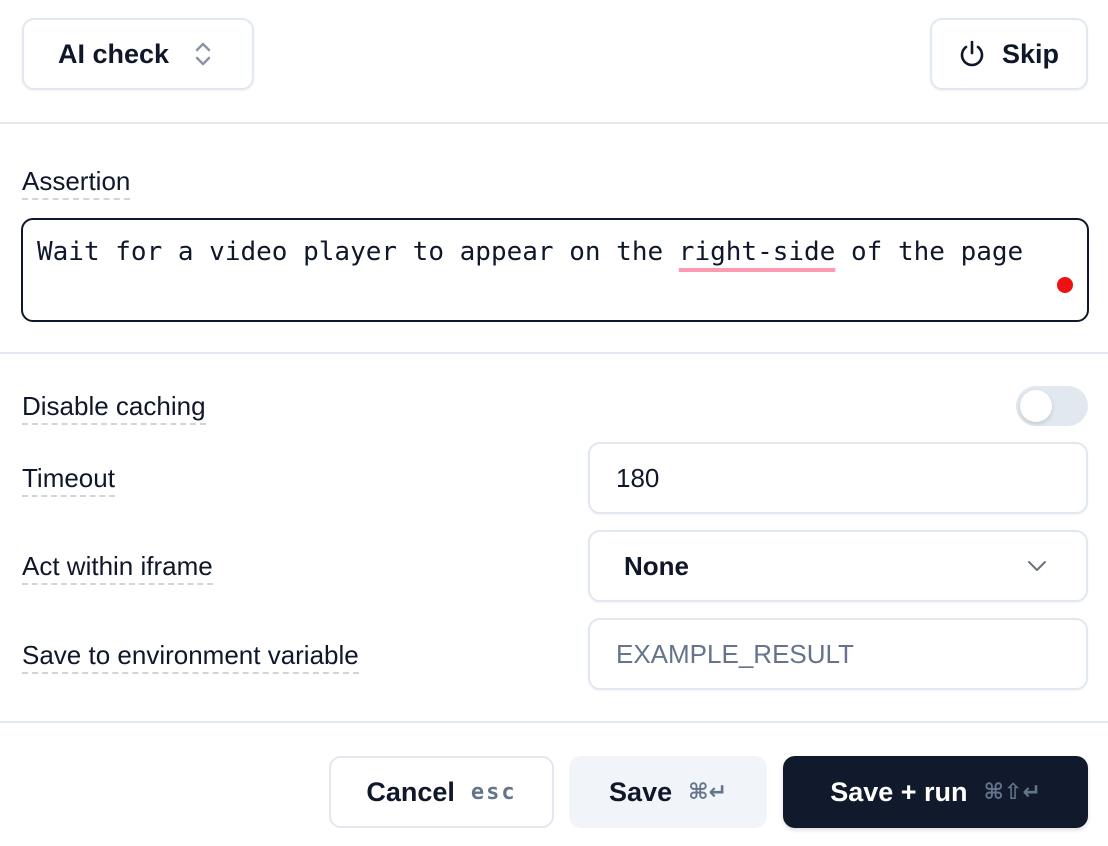 Image resolution: width=1108 pixels, height=846 pixels. What do you see at coordinates (76, 183) in the screenshot?
I see `assertion-label: Assertion` at bounding box center [76, 183].